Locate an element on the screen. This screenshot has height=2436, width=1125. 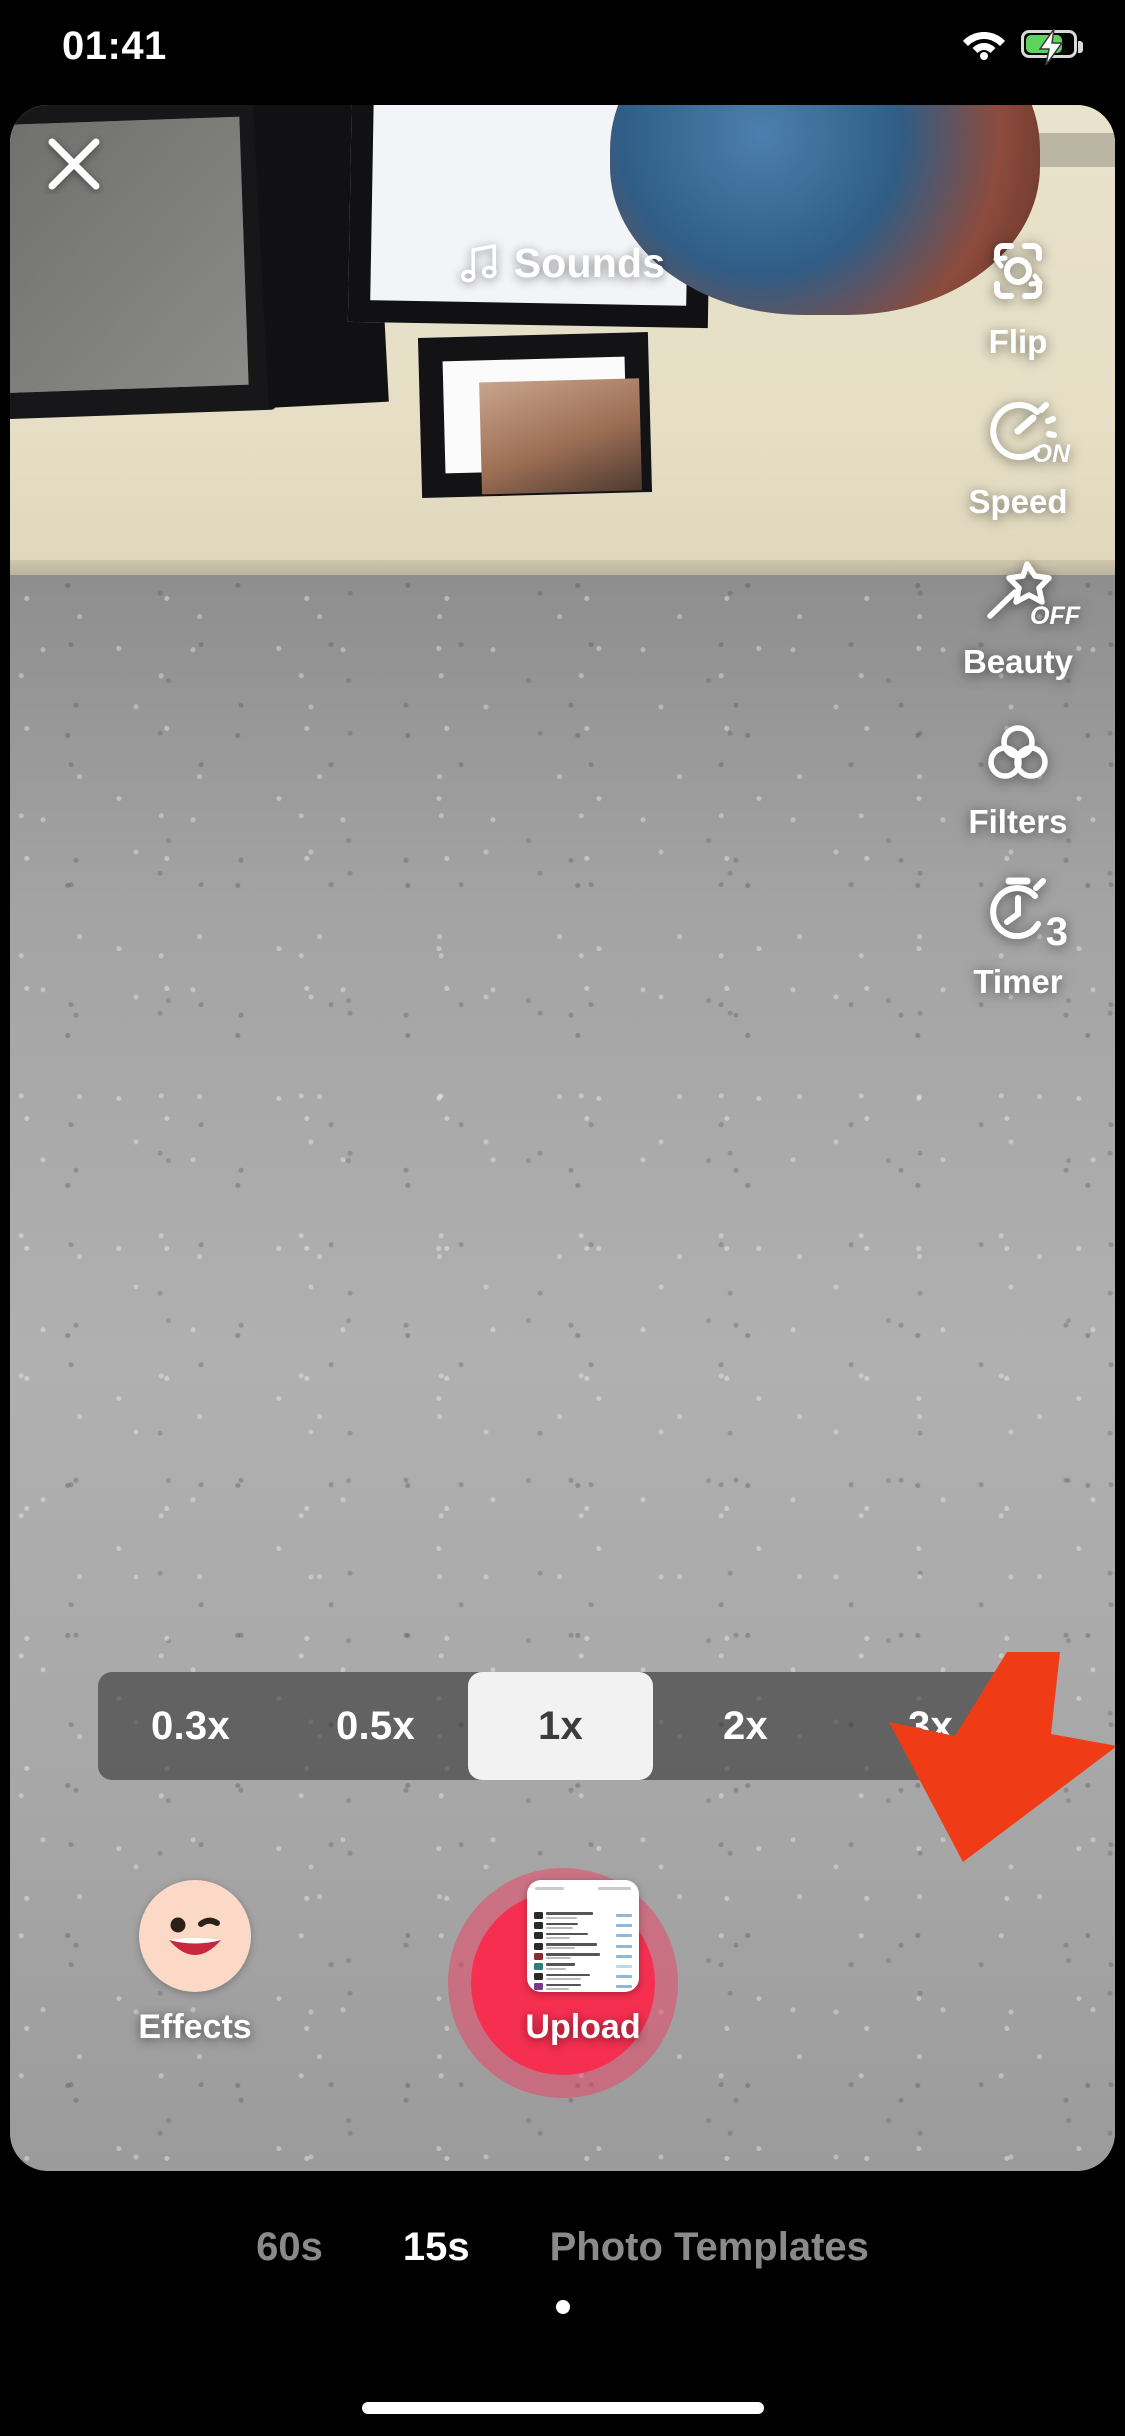
stopwatch-icon: 3 is located at coordinates (1020, 911).